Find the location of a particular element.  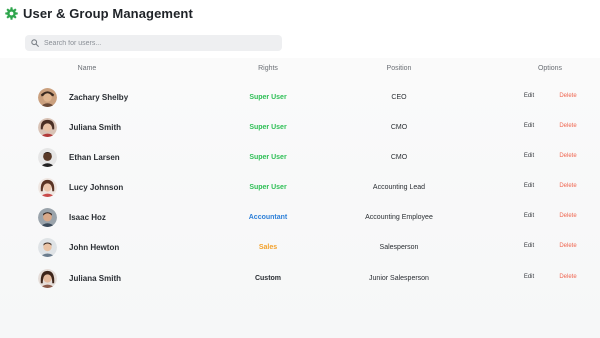

user-rights: Accountant is located at coordinates (268, 217).